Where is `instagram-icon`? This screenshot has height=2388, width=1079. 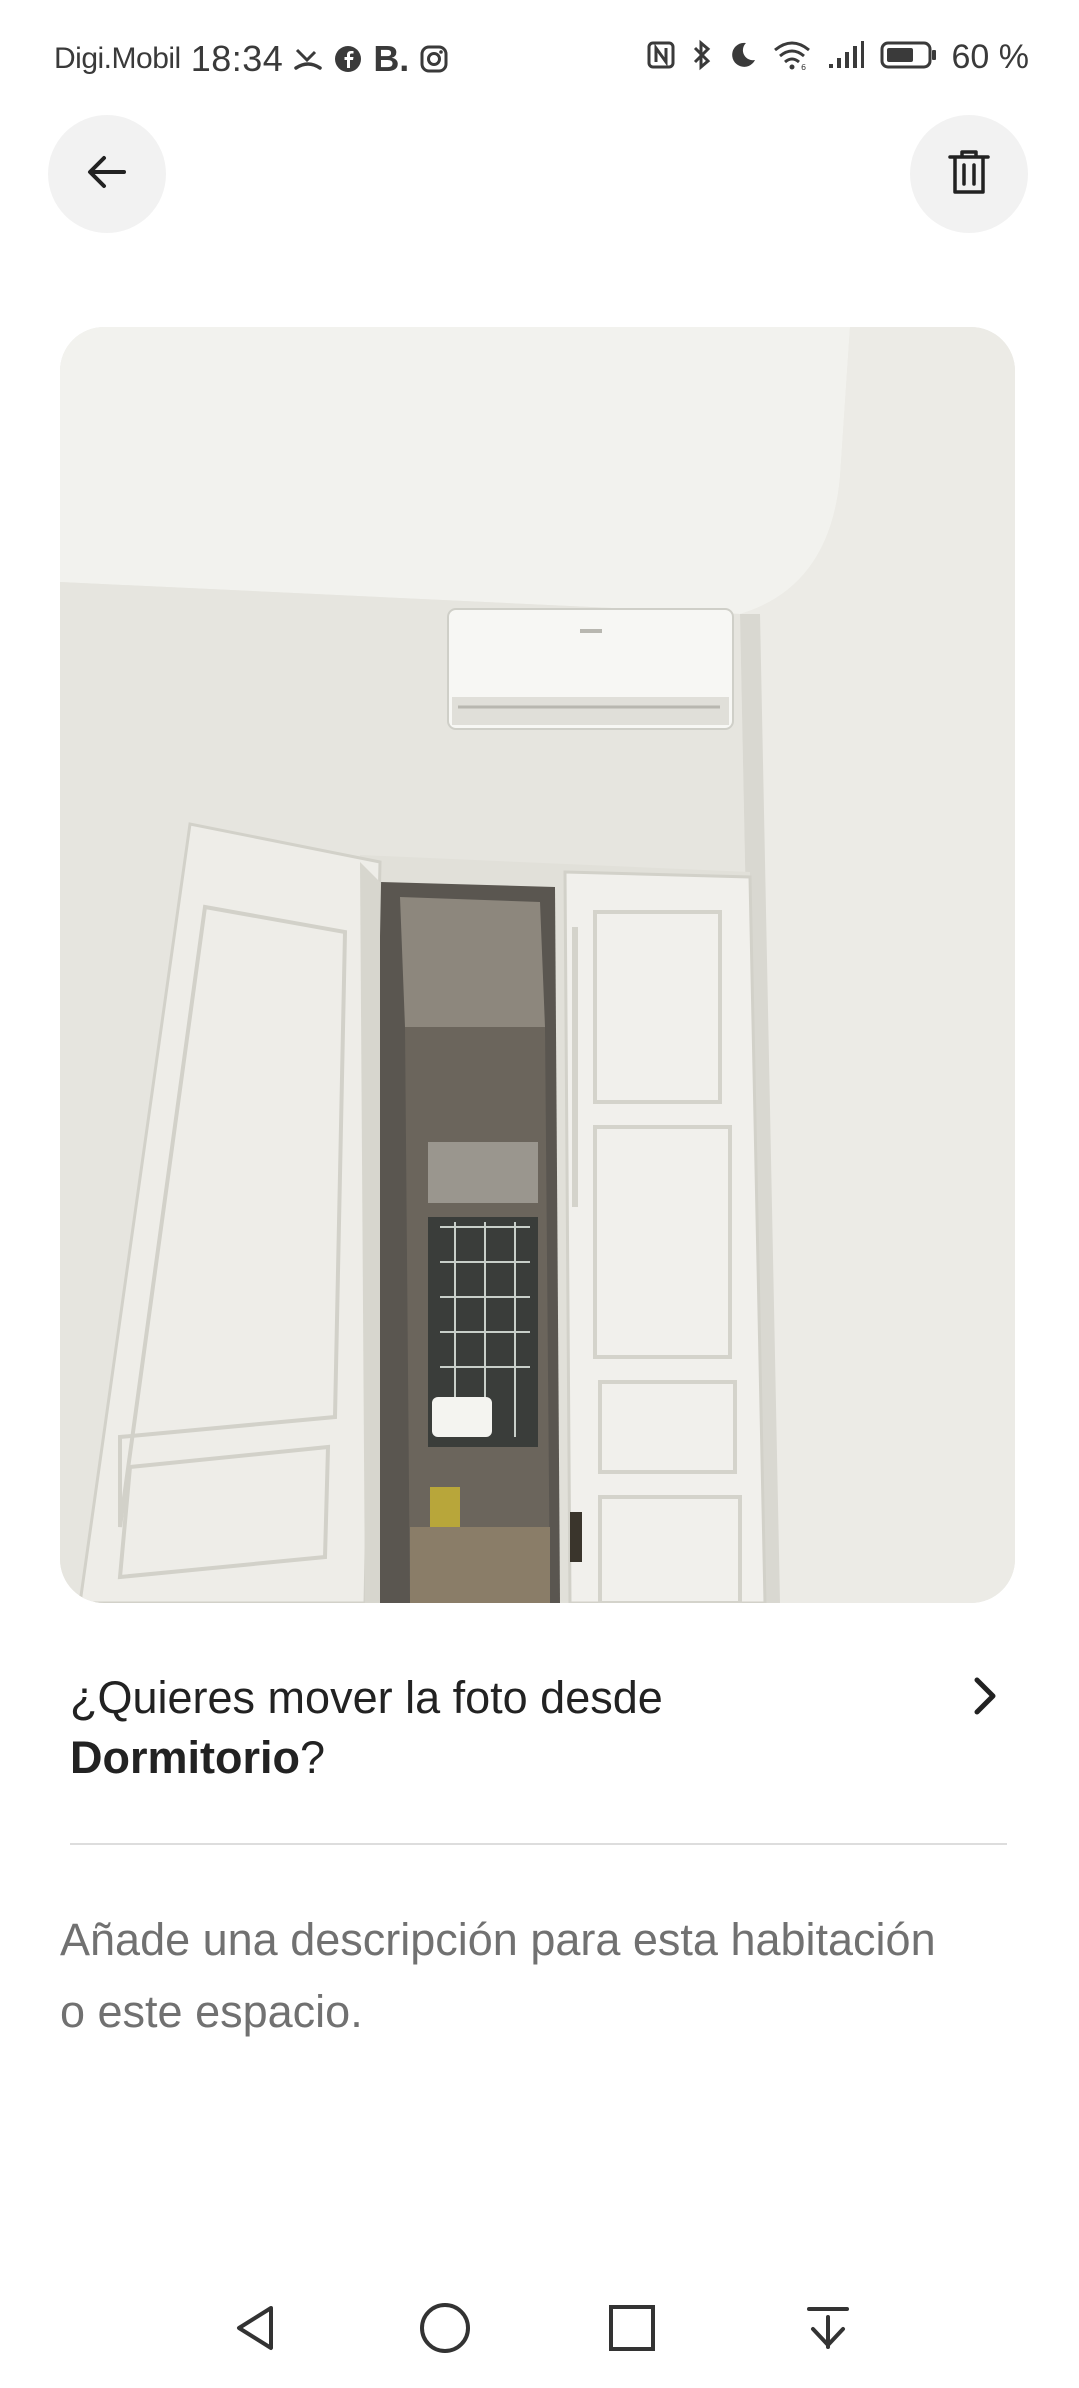 instagram-icon is located at coordinates (434, 59).